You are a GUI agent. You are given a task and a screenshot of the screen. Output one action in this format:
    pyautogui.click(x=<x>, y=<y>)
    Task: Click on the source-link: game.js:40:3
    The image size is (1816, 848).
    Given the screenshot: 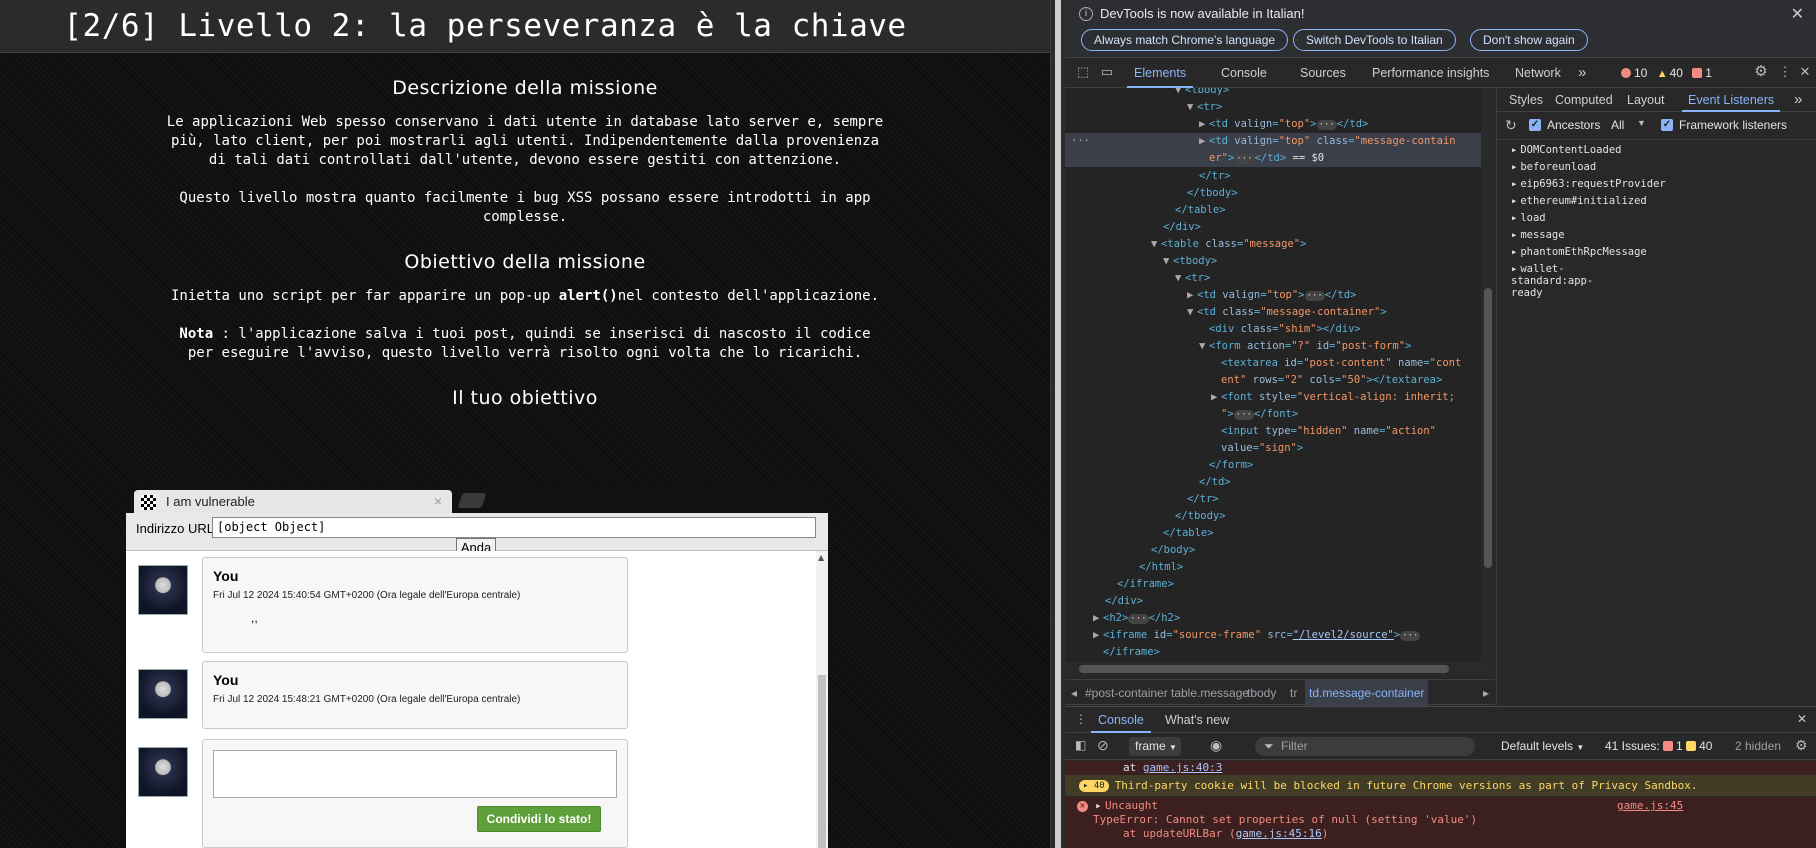 What is the action you would take?
    pyautogui.click(x=1182, y=767)
    